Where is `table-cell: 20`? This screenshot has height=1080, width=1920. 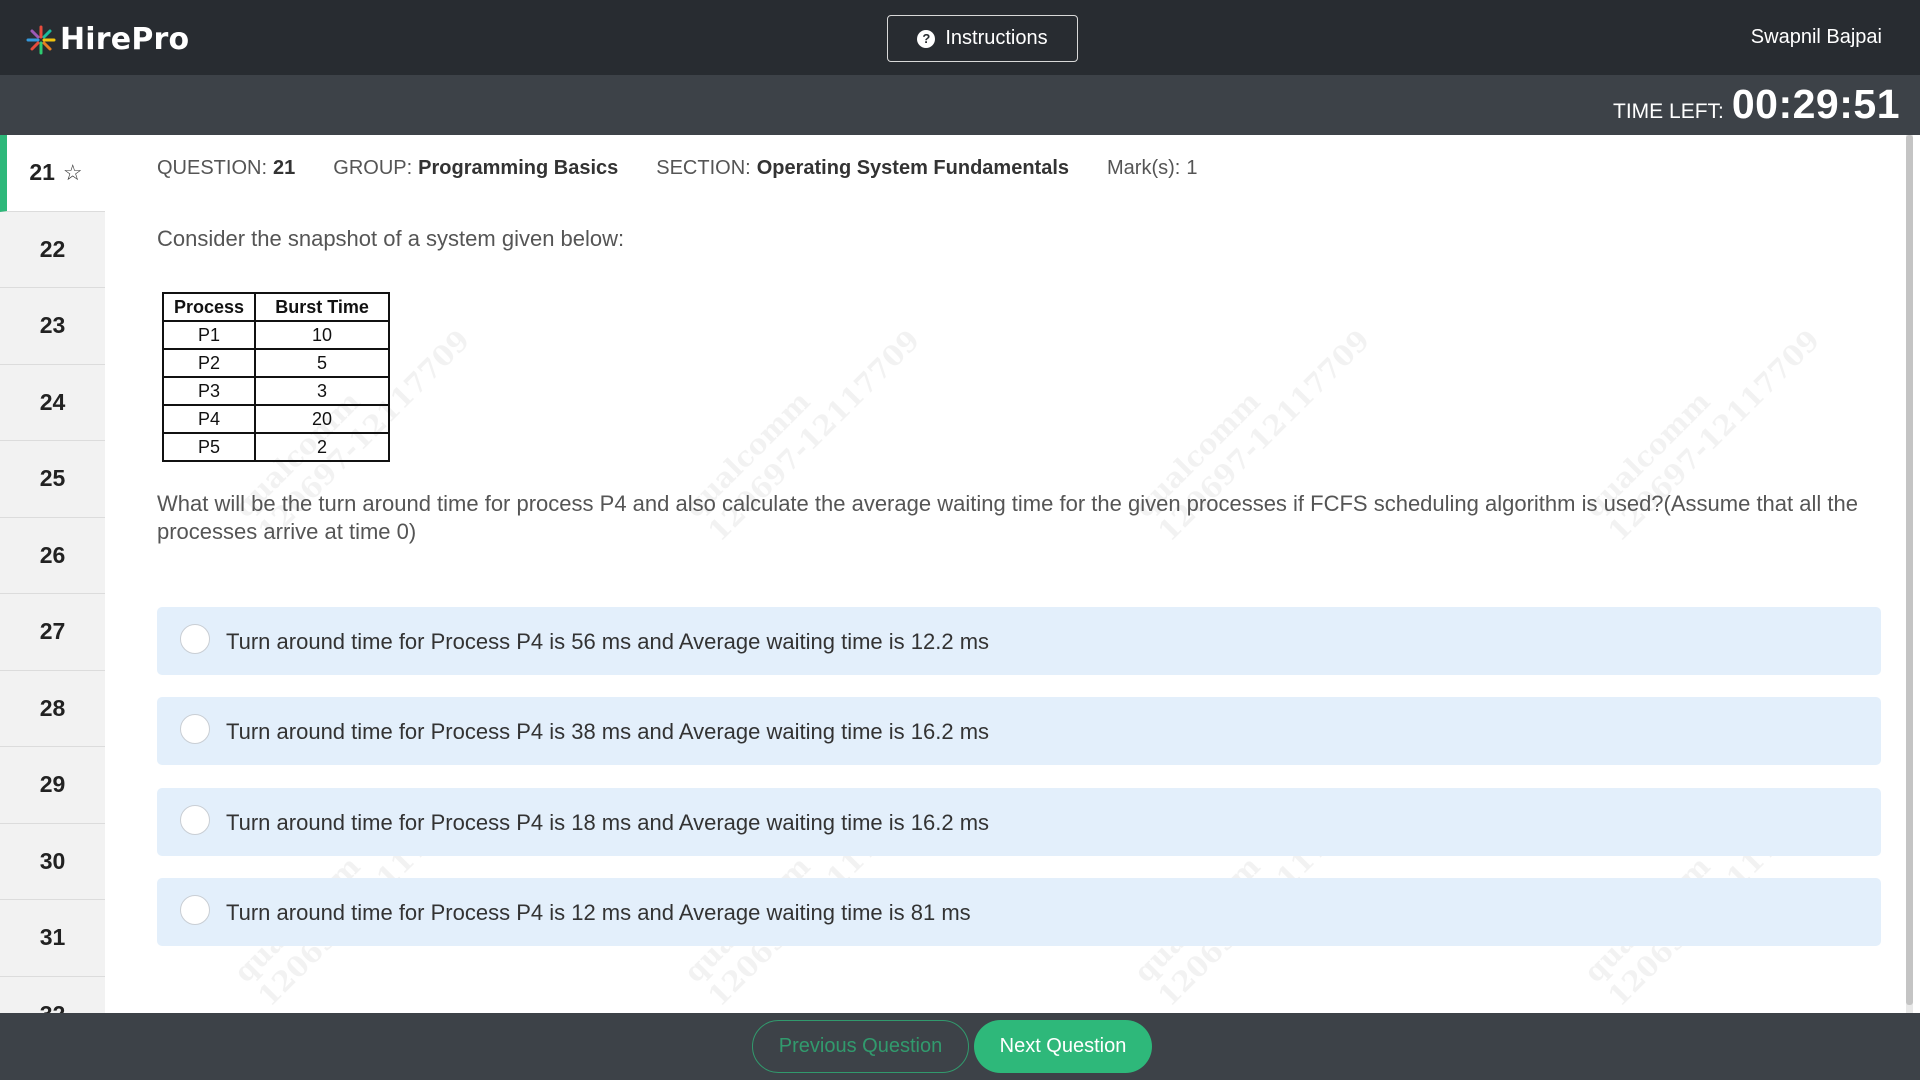
table-cell: 20 is located at coordinates (322, 419).